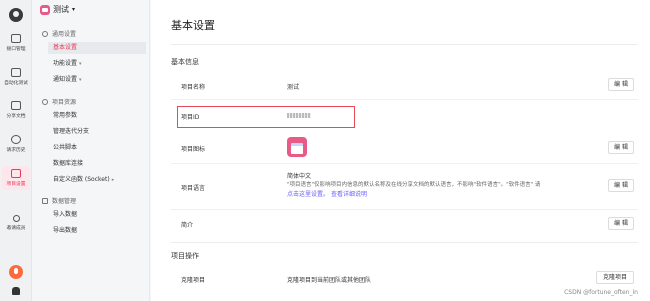 Image resolution: width=650 pixels, height=301 pixels. What do you see at coordinates (187, 225) in the screenshot?
I see `field-label: 简介` at bounding box center [187, 225].